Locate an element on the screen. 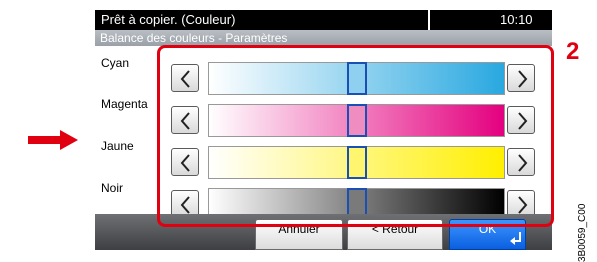 This screenshot has height=262, width=597. screen-subtitle-bar: Balance des couleurs - Paramètres is located at coordinates (323, 38).